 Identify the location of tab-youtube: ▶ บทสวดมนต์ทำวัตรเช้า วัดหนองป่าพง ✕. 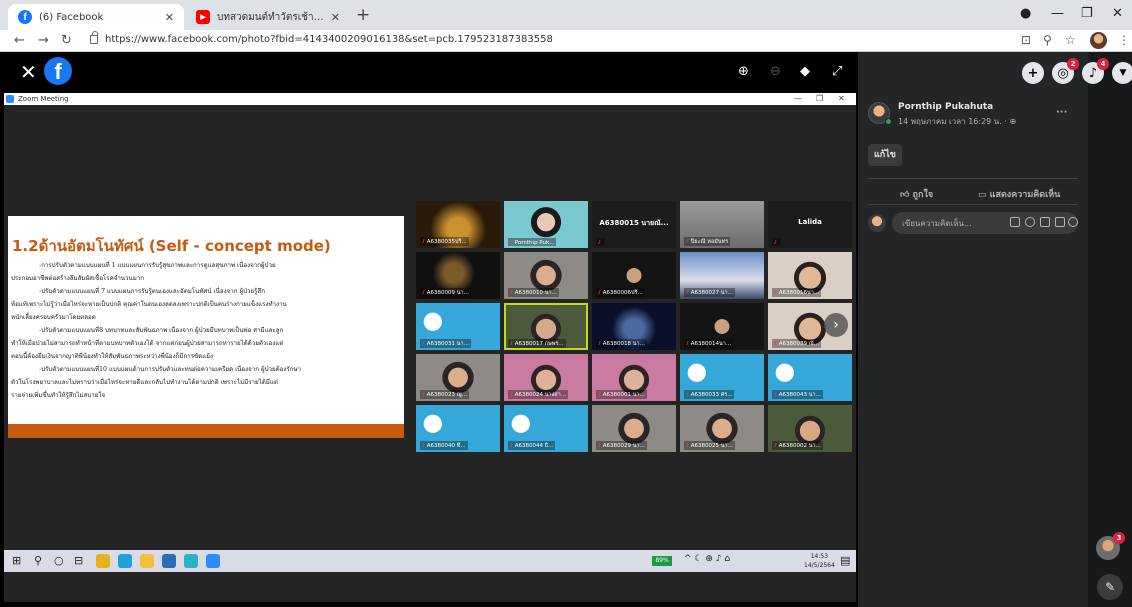
(268, 17).